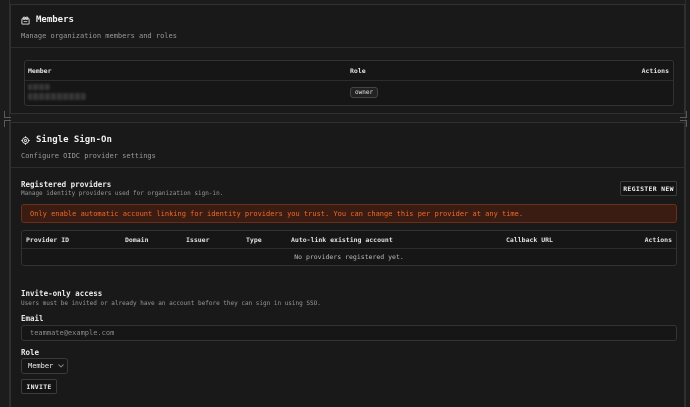 The height and width of the screenshot is (407, 690). What do you see at coordinates (40, 71) in the screenshot?
I see `column-header-member: Member` at bounding box center [40, 71].